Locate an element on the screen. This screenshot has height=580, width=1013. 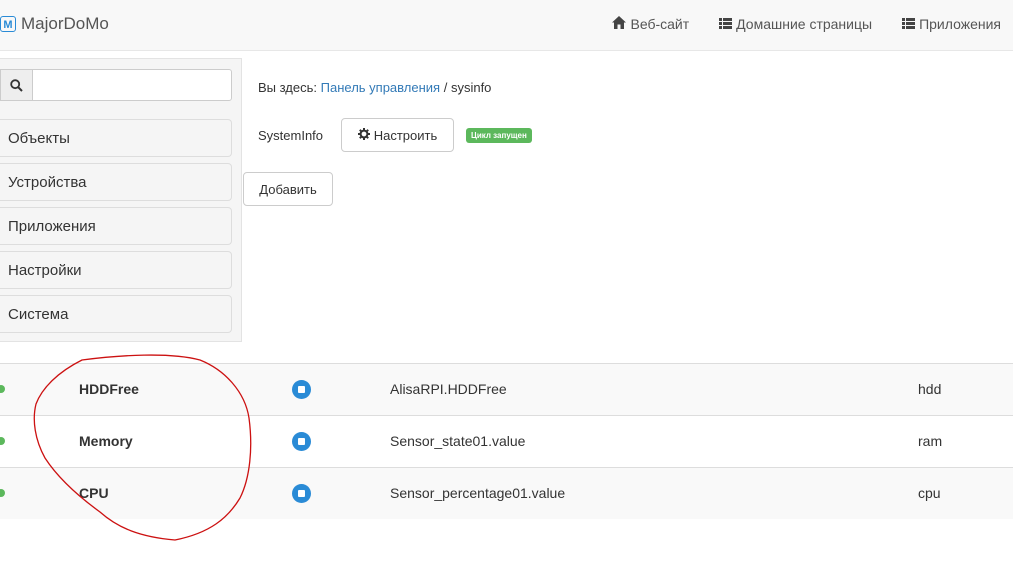
home-icon is located at coordinates (619, 24).